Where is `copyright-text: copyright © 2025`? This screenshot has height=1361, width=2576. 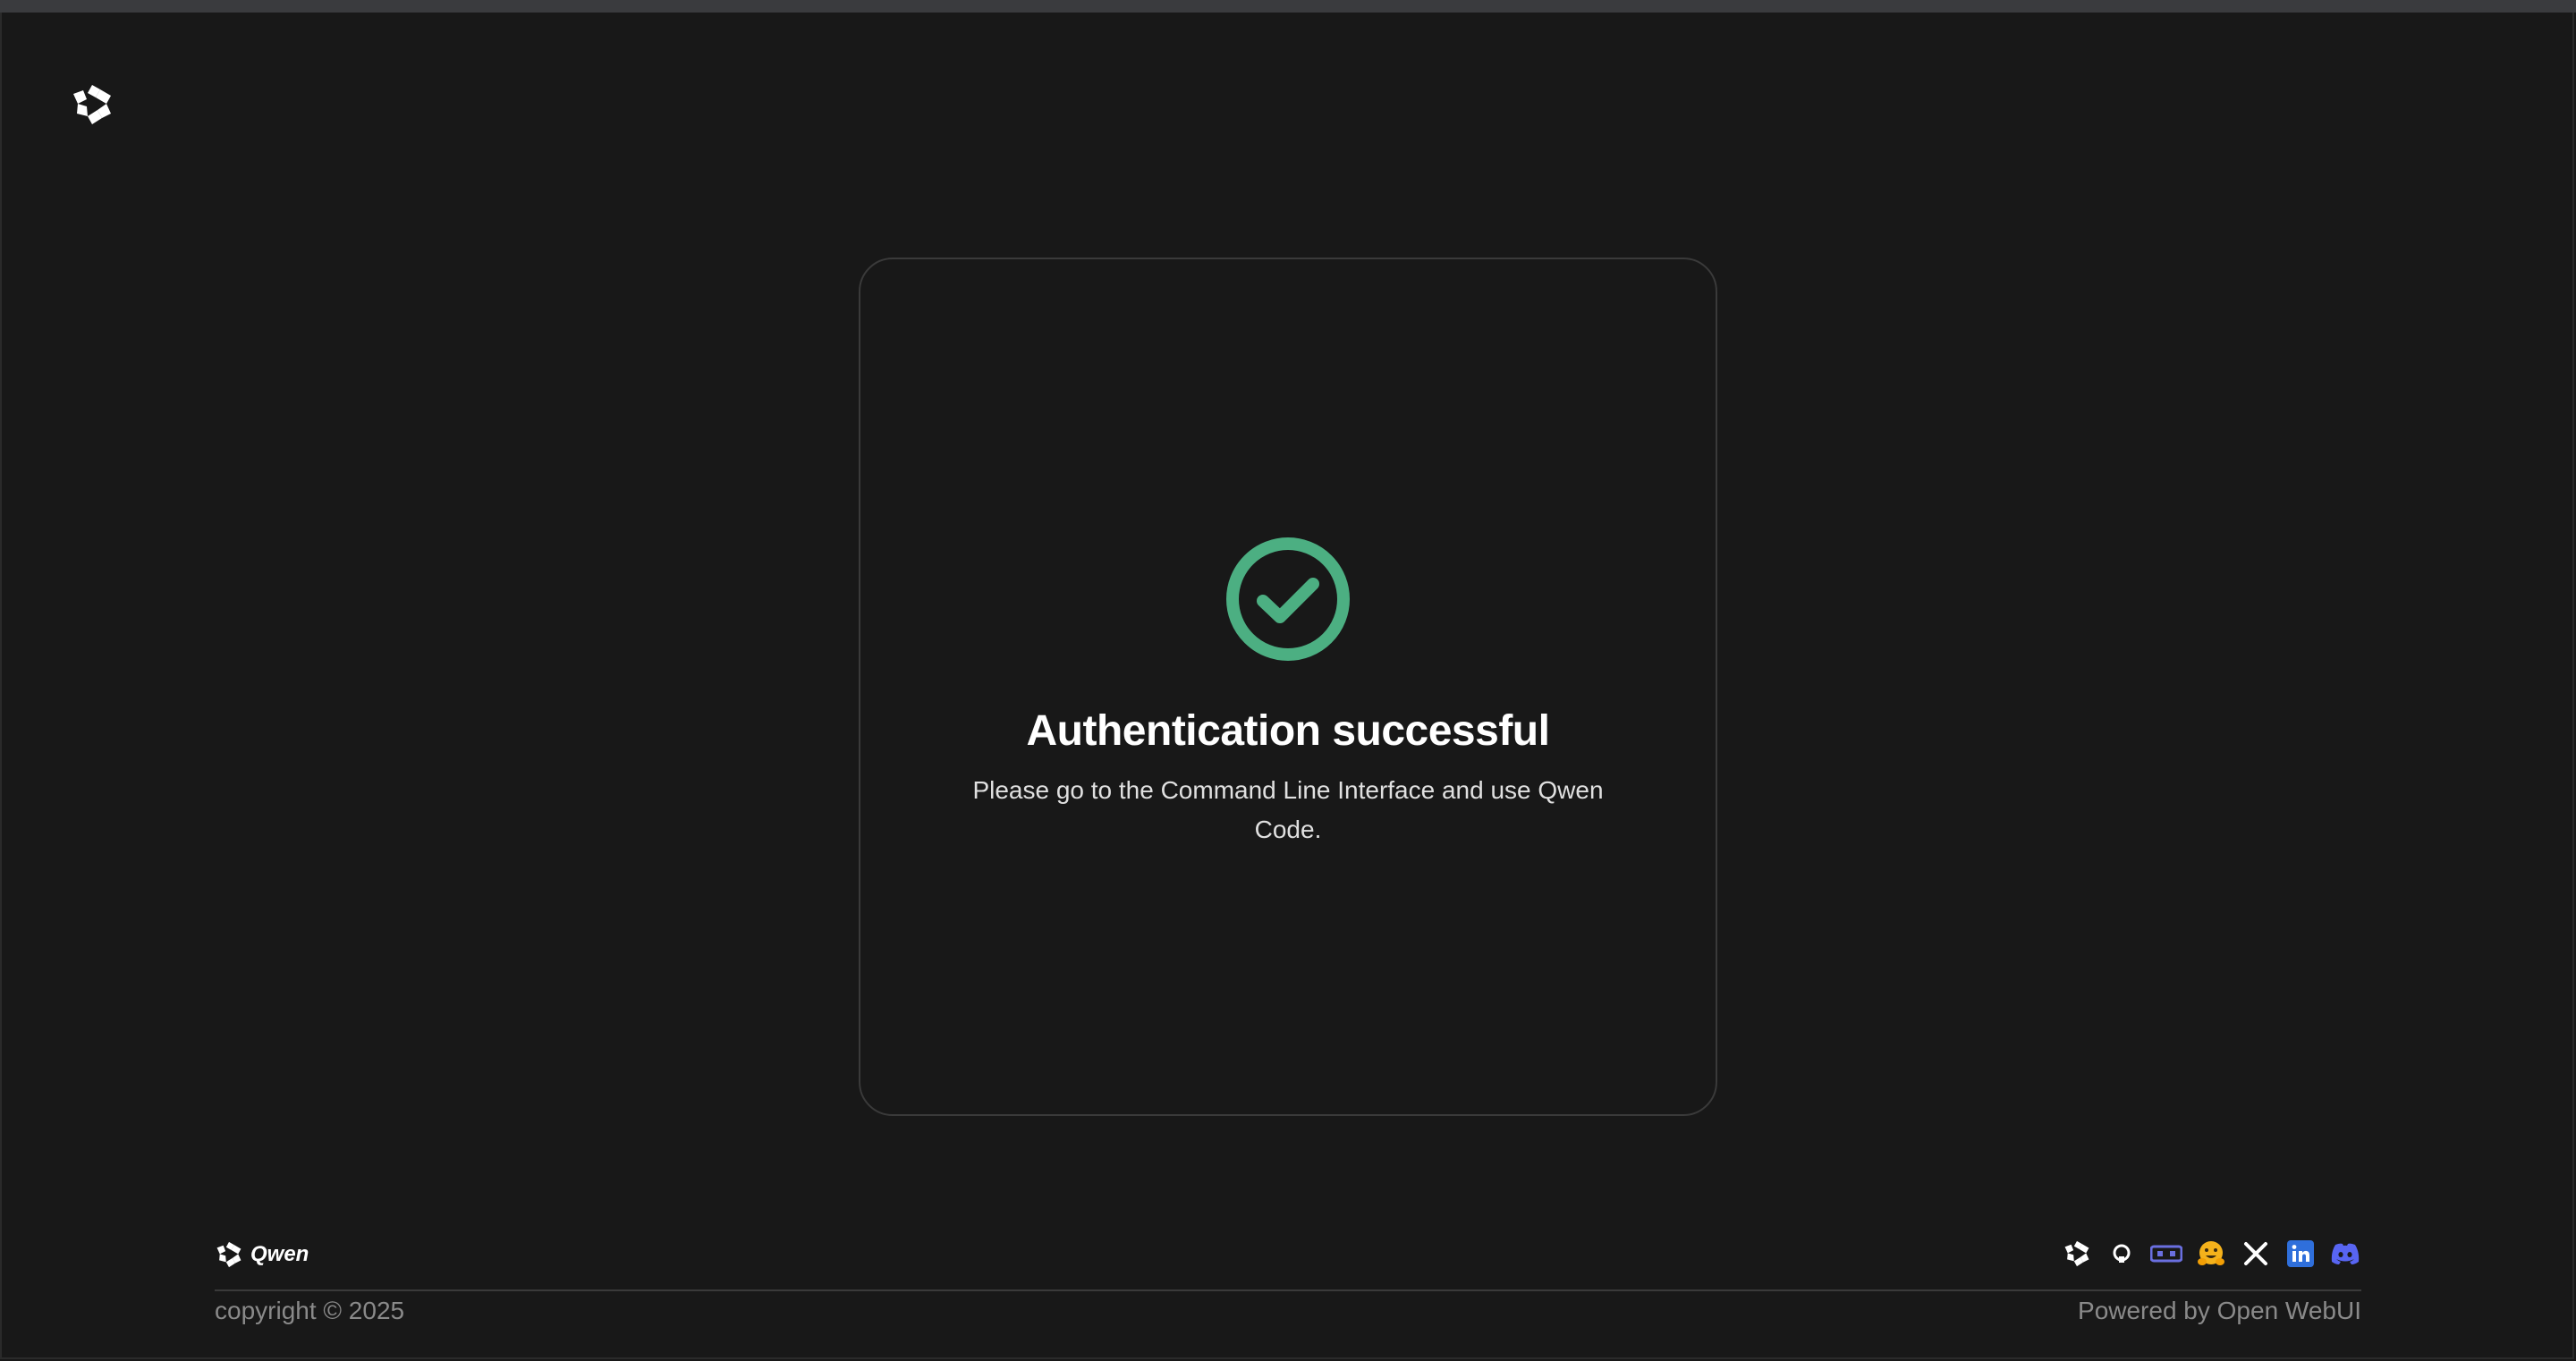
copyright-text: copyright © 2025 is located at coordinates (310, 1310).